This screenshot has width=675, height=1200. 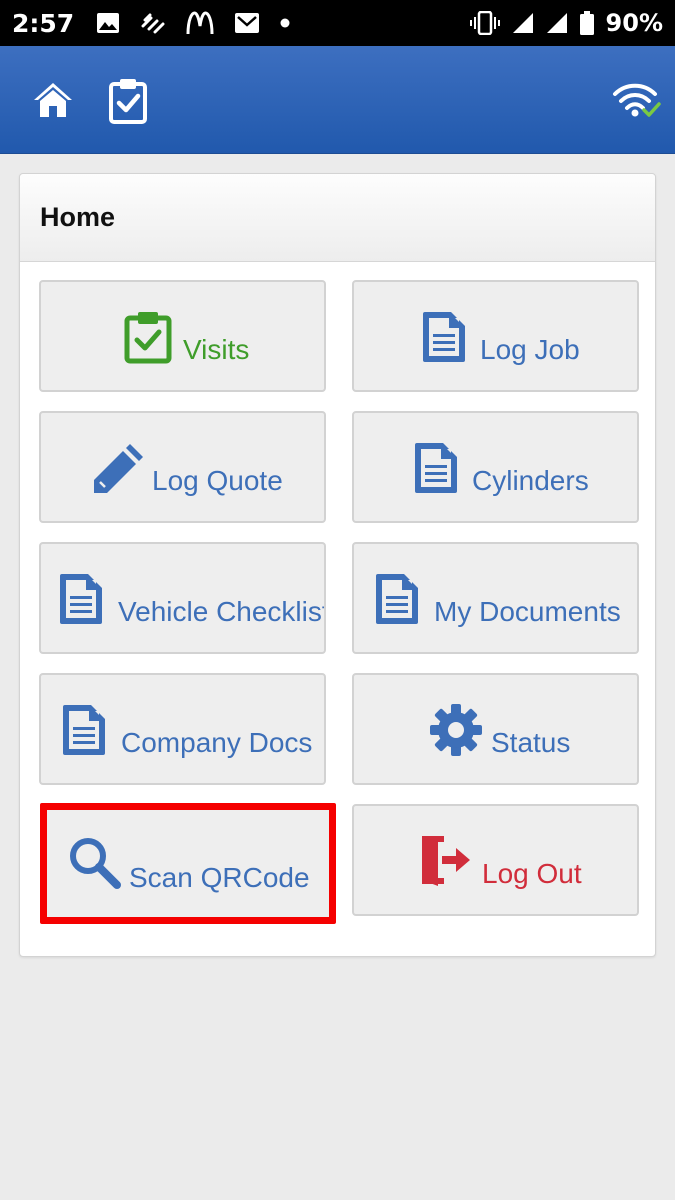 What do you see at coordinates (219, 877) in the screenshot?
I see `scan-qrcode-label: Scan QRCode` at bounding box center [219, 877].